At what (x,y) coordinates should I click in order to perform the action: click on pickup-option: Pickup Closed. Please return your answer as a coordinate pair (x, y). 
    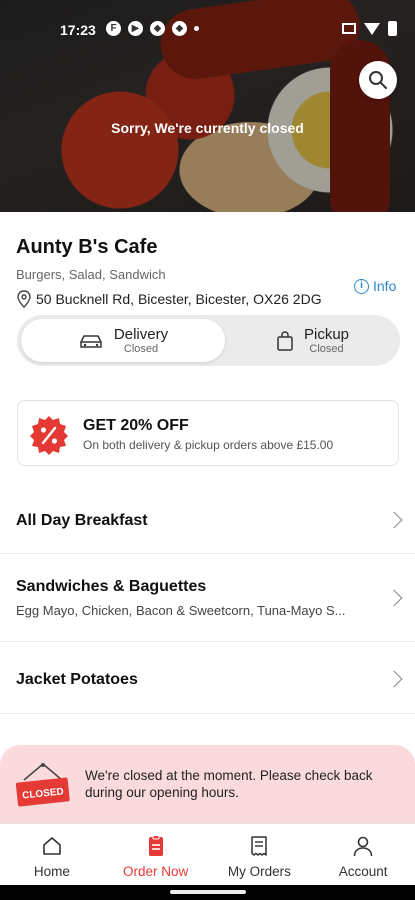
    Looking at the image, I should click on (312, 340).